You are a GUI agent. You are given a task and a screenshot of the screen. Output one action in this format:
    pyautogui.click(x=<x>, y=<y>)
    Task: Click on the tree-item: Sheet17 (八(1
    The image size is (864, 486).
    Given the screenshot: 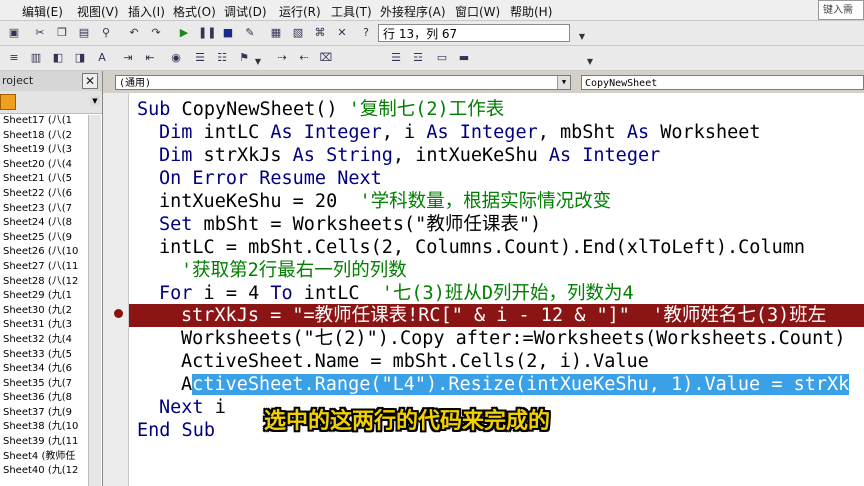 What is the action you would take?
    pyautogui.click(x=44, y=121)
    